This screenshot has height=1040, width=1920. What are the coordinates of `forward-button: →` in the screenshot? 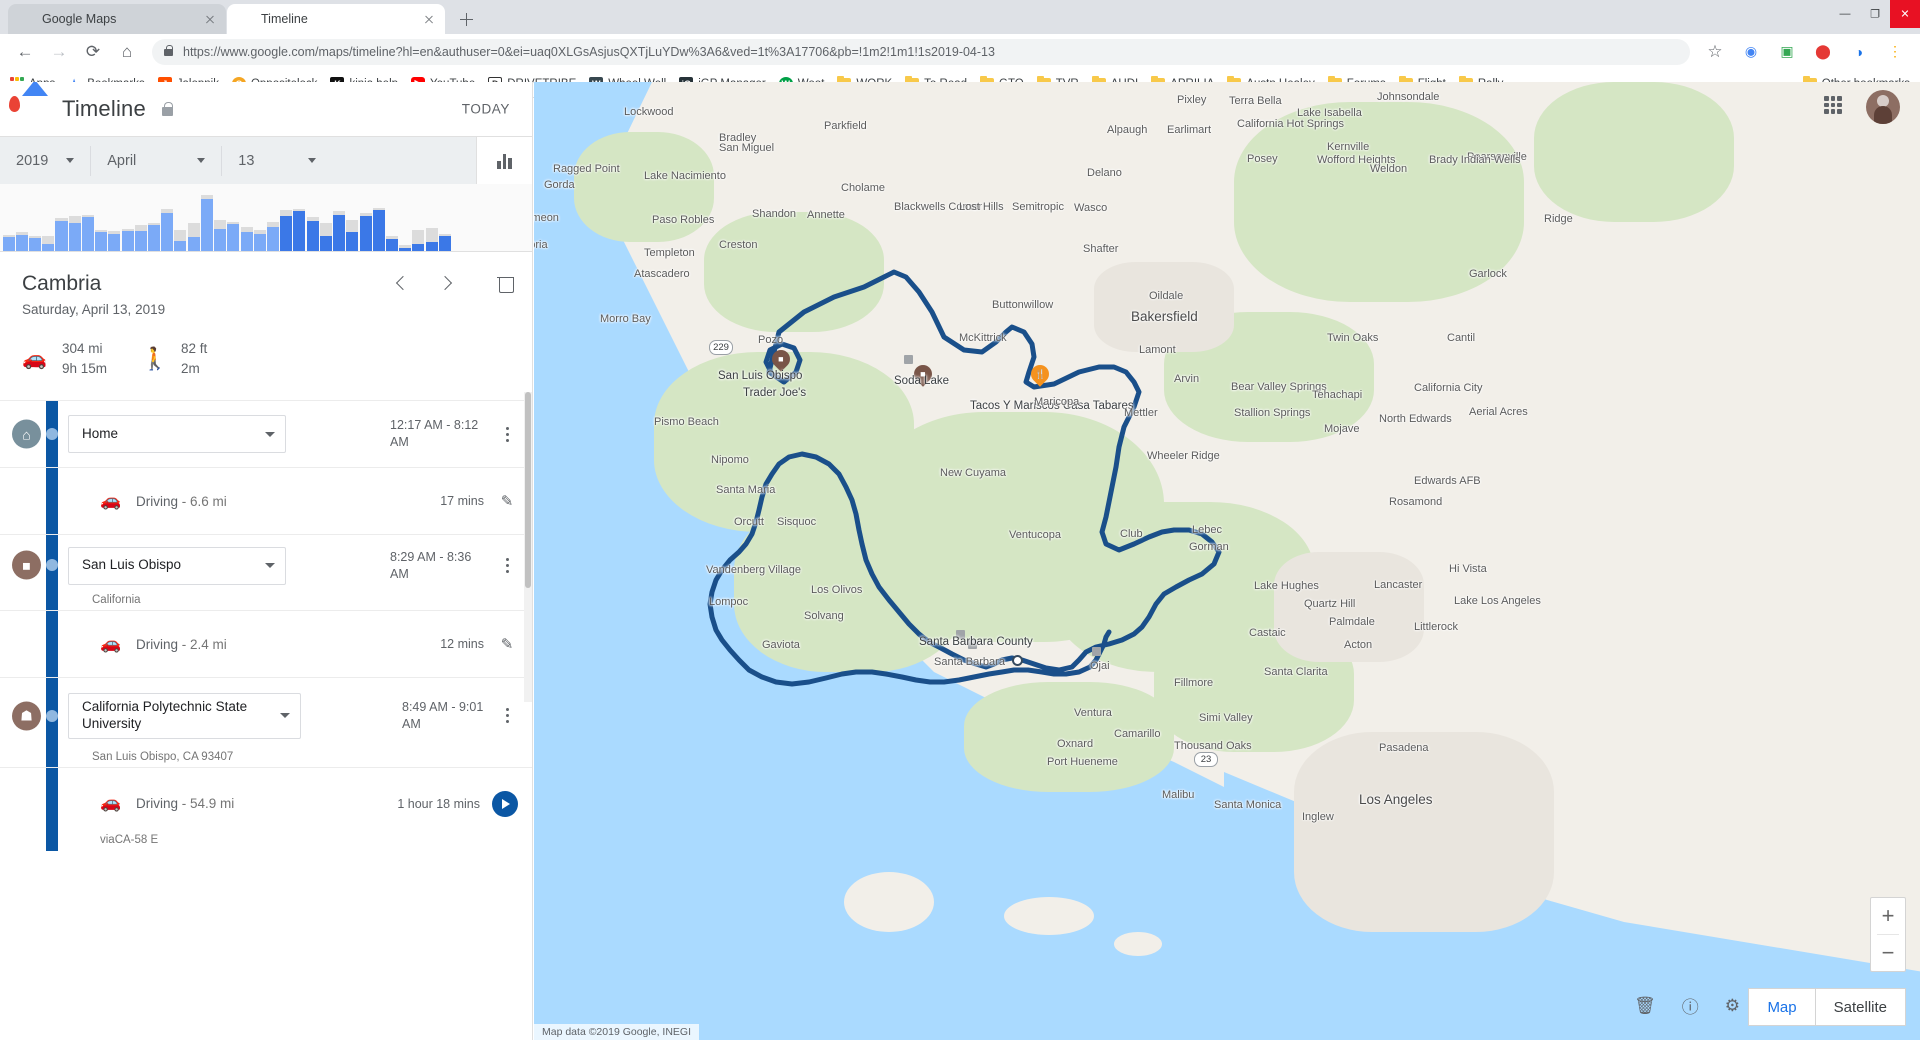 It's located at (59, 52).